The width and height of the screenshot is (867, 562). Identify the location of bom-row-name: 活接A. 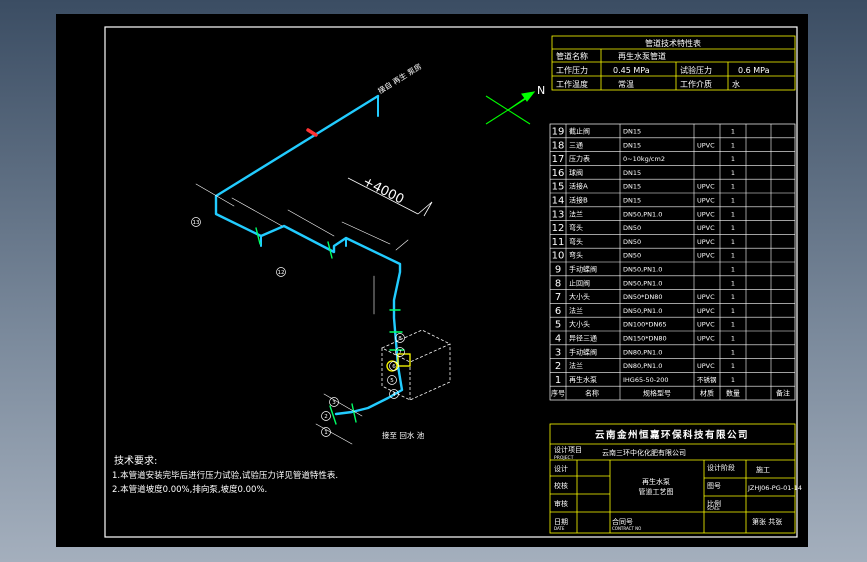
(578, 186).